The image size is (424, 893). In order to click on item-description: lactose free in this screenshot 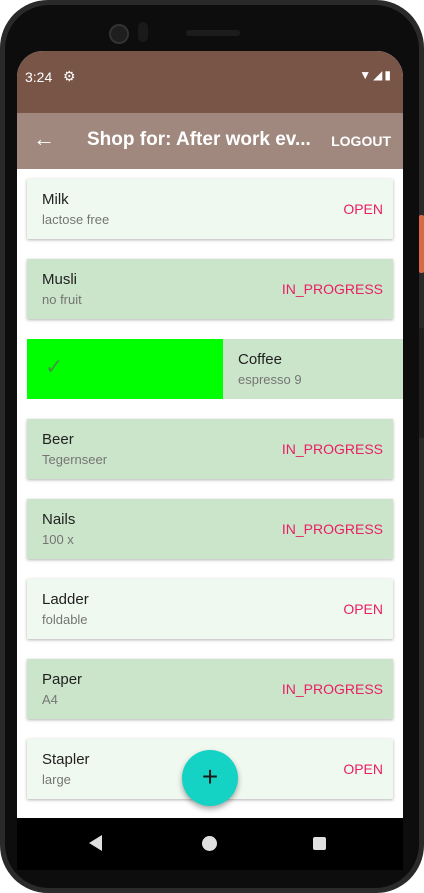, I will do `click(76, 219)`.